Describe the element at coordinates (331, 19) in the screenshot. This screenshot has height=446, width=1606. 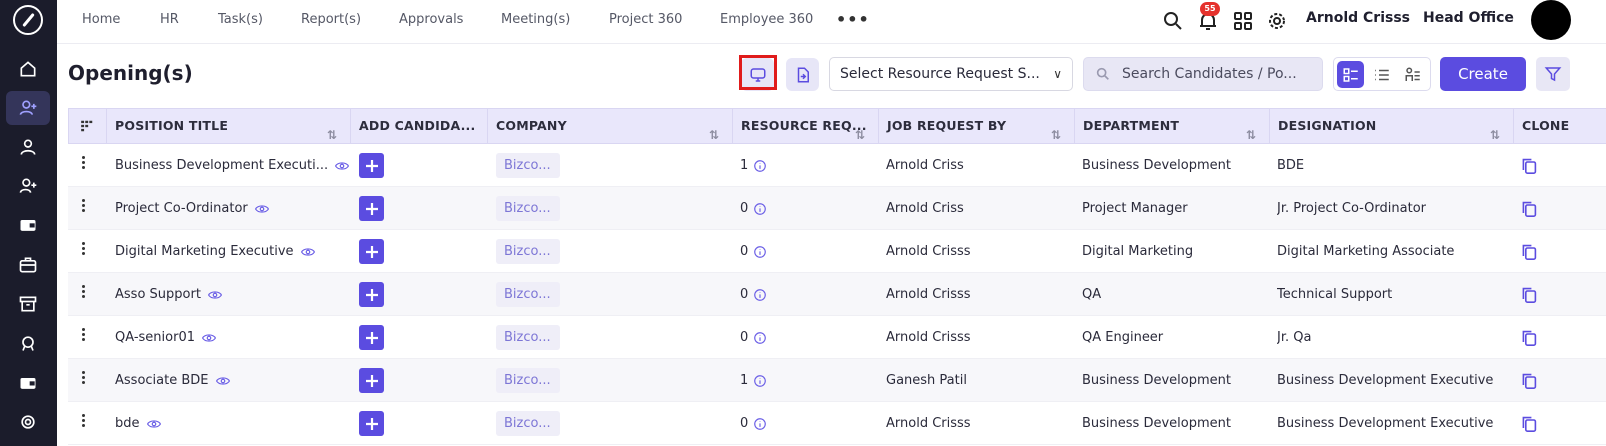
I see `nav-reports: Report(s)` at that location.